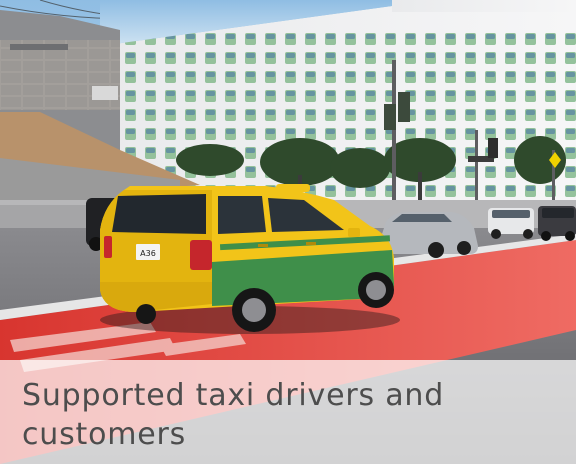  Describe the element at coordinates (148, 253) in the screenshot. I see `svg-text: A36` at that location.